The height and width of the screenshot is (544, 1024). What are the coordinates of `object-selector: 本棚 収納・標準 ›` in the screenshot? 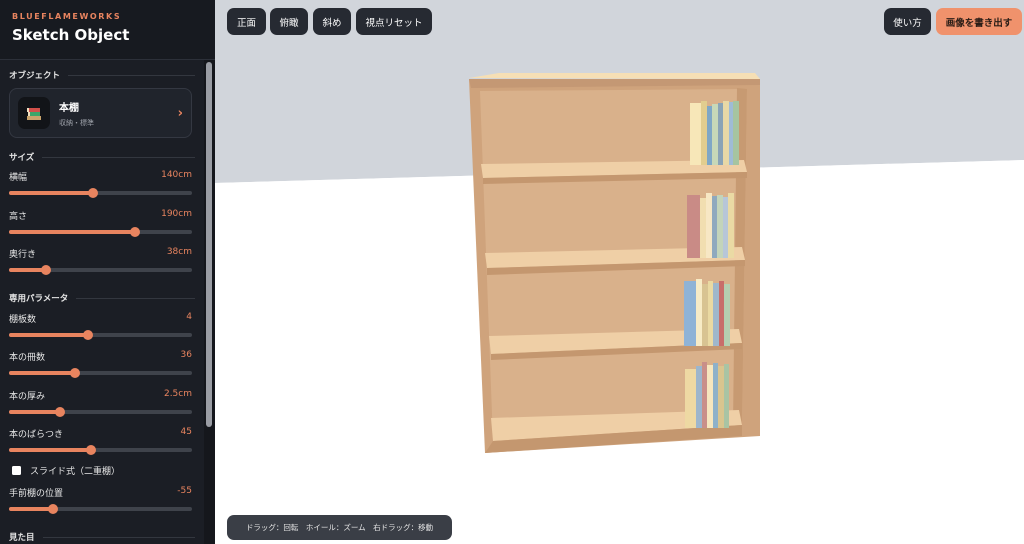 It's located at (100, 113).